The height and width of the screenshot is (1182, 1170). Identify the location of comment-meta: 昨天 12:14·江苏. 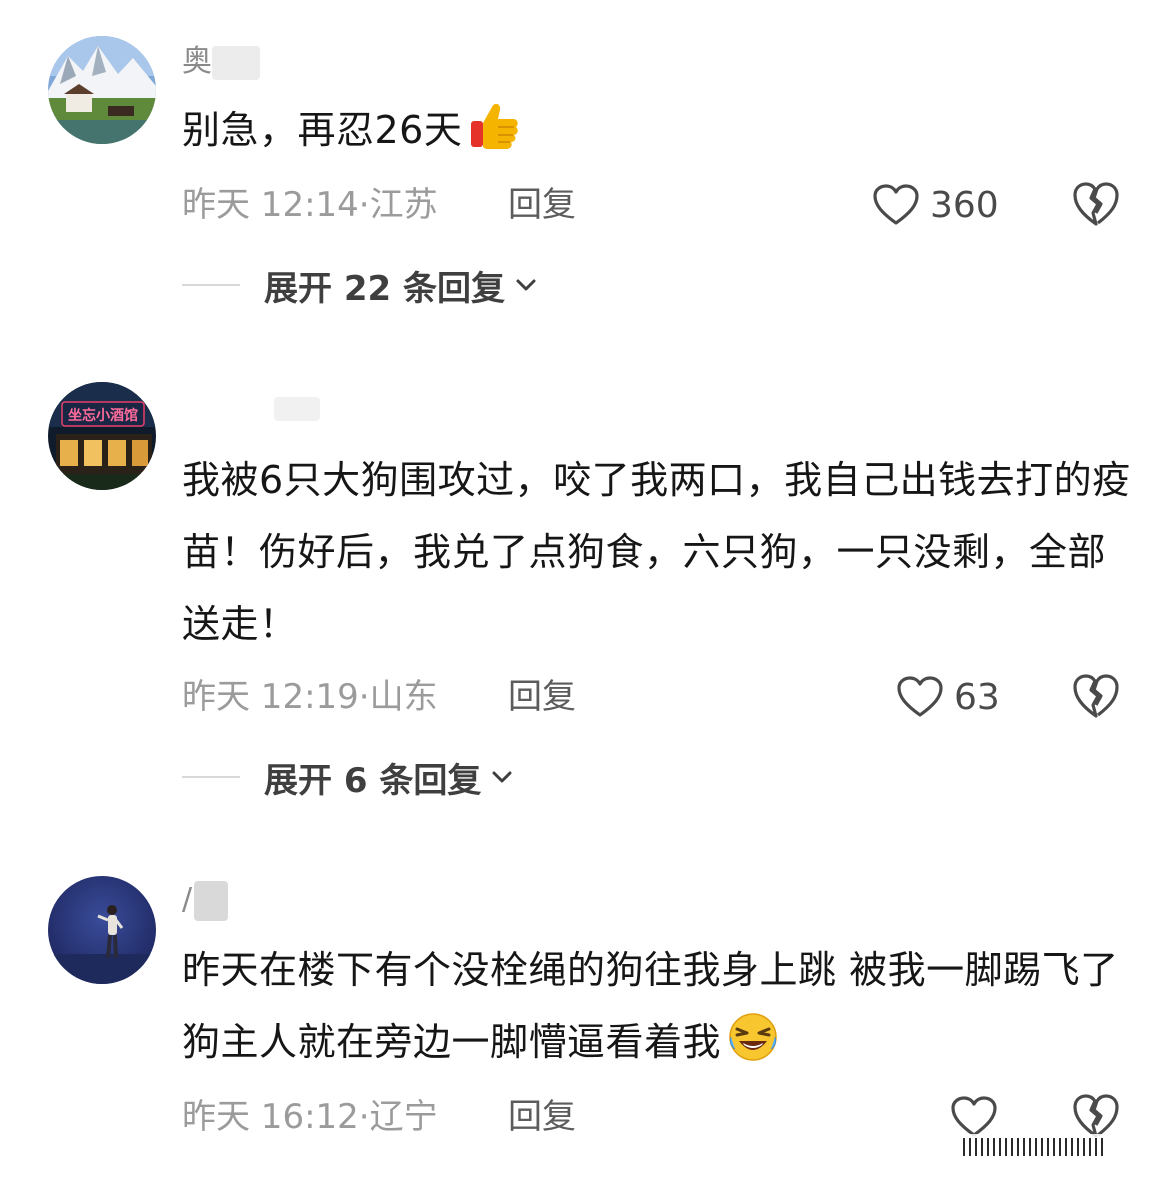
(310, 205).